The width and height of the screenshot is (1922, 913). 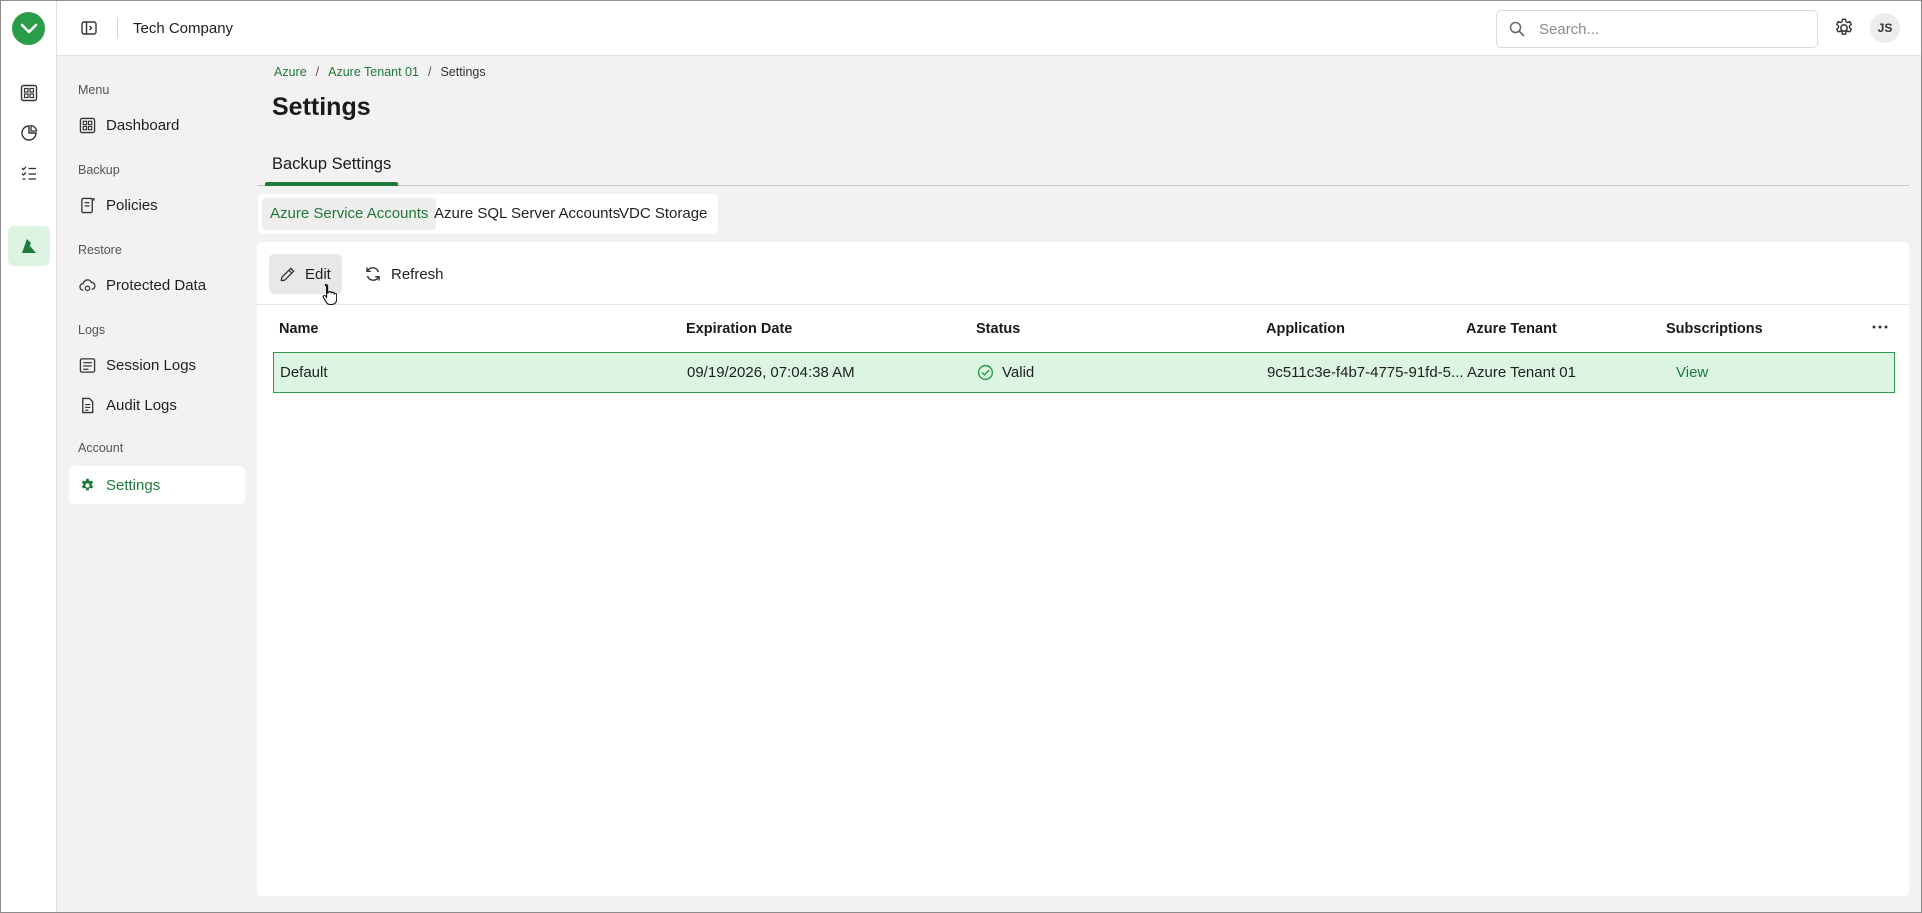 I want to click on nav-section-menu: Menu, so click(x=94, y=90).